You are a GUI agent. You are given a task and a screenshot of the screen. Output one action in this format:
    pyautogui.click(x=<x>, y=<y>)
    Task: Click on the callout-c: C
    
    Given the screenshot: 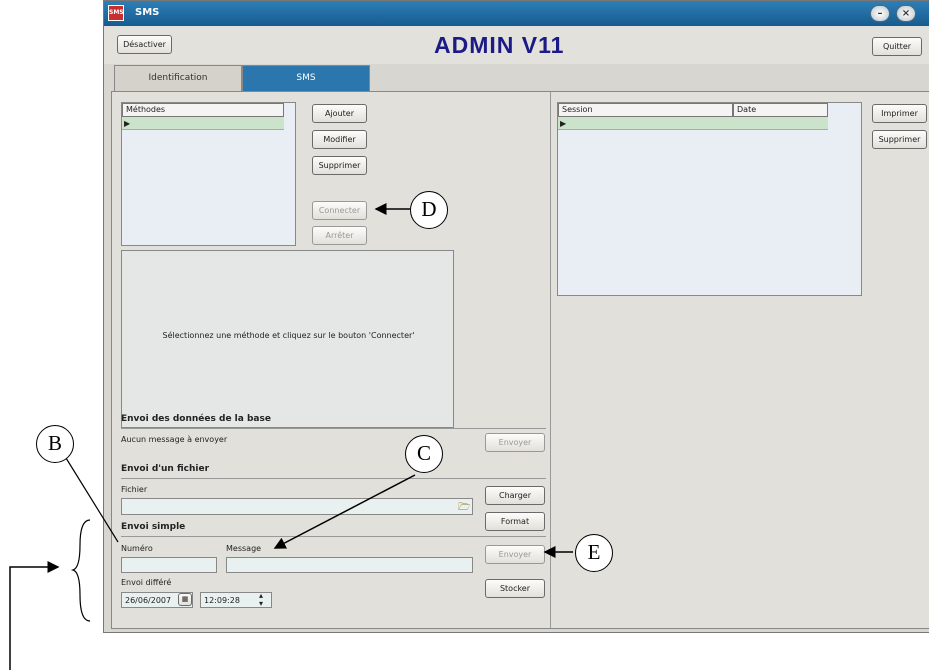 What is the action you would take?
    pyautogui.click(x=424, y=454)
    